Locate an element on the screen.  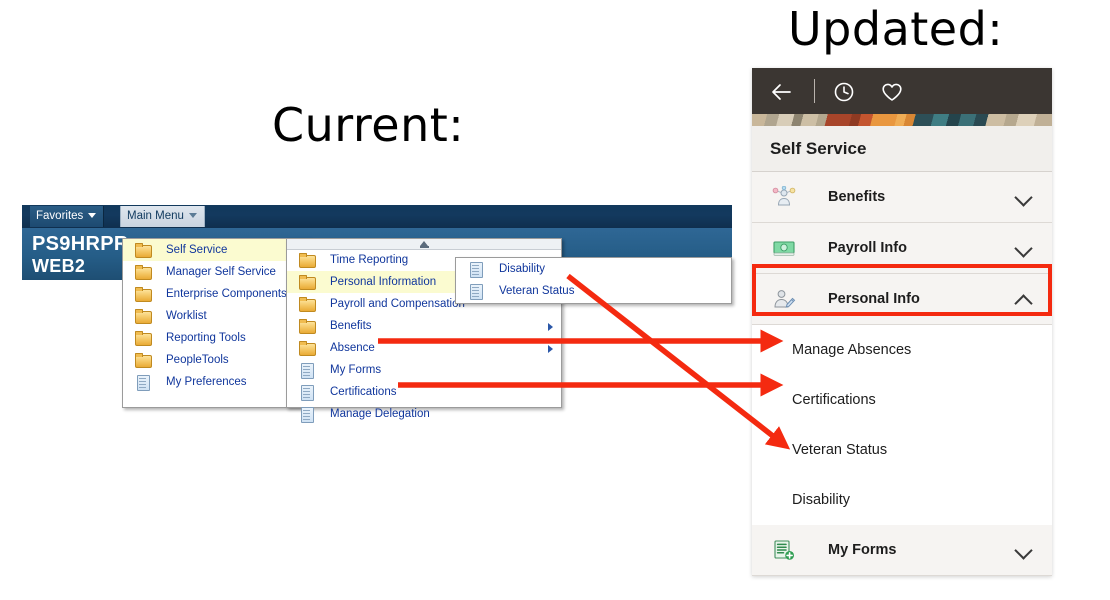
menu-item: Reporting Tools is located at coordinates (216, 338).